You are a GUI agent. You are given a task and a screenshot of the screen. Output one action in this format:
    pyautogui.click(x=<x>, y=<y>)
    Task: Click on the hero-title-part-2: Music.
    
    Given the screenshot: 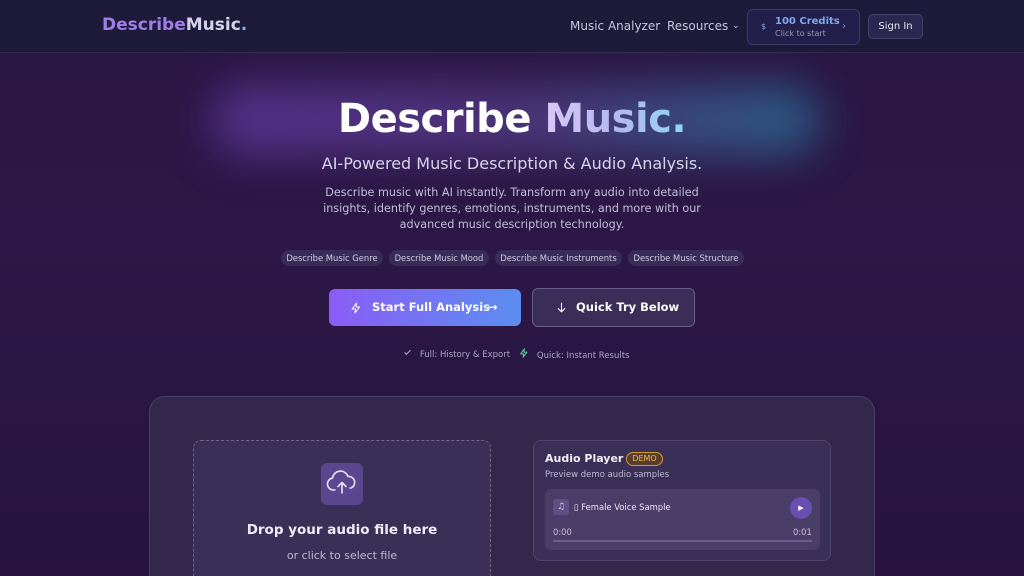 What is the action you would take?
    pyautogui.click(x=615, y=119)
    